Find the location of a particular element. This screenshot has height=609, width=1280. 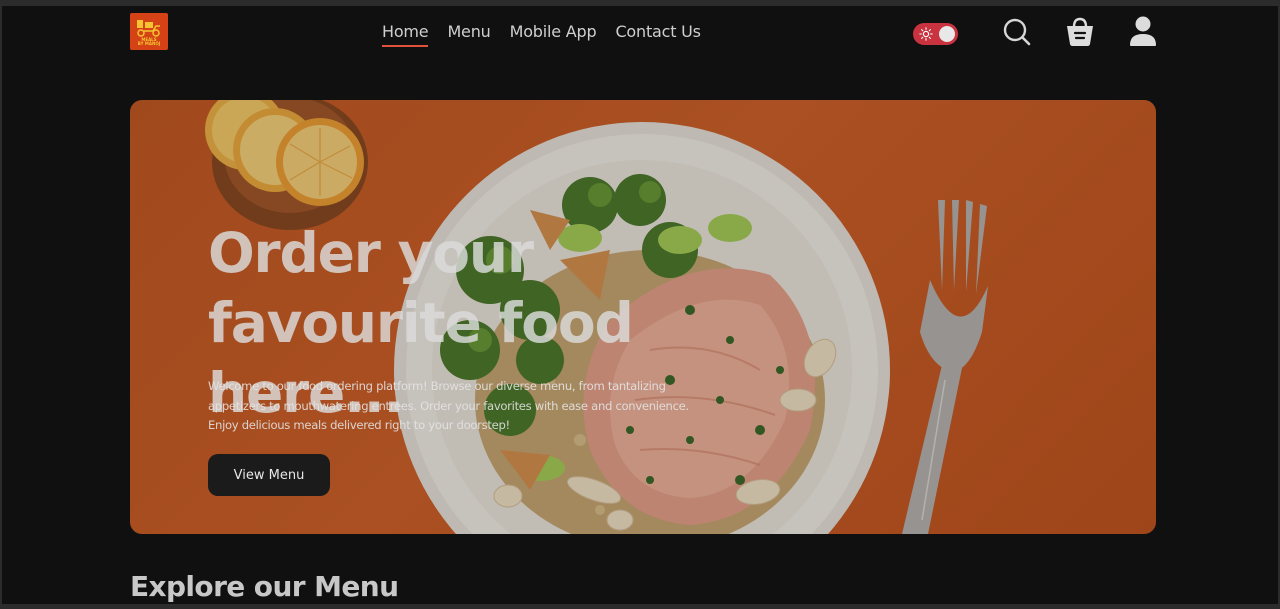

sun-icon is located at coordinates (926, 34).